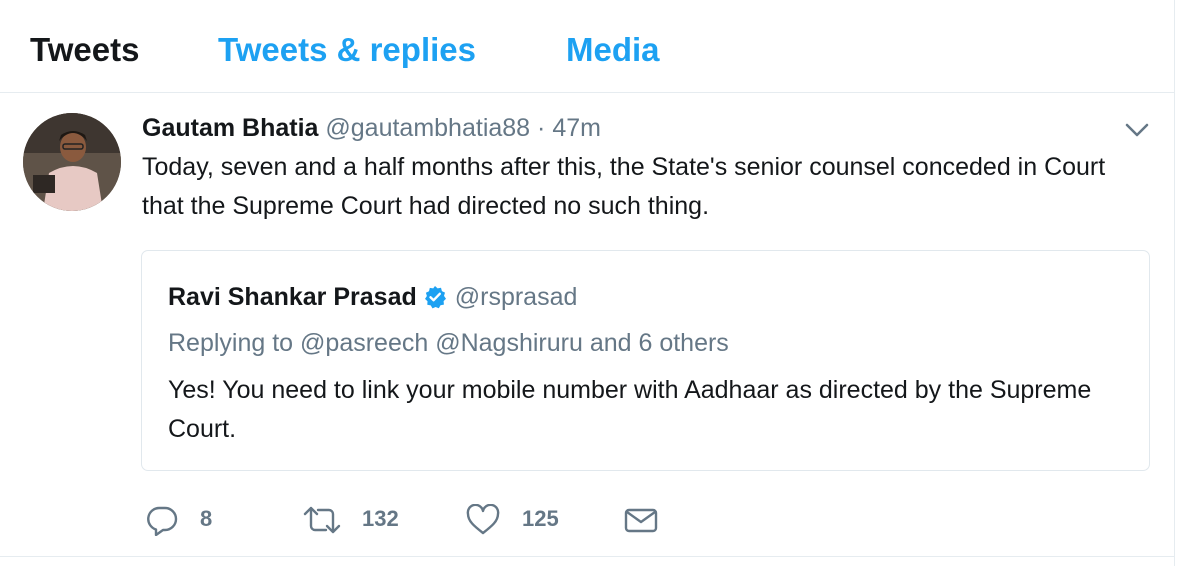 Image resolution: width=1192 pixels, height=566 pixels. Describe the element at coordinates (441, 343) in the screenshot. I see `replying-to-mentions: @pasreech @Nagshiruru` at that location.